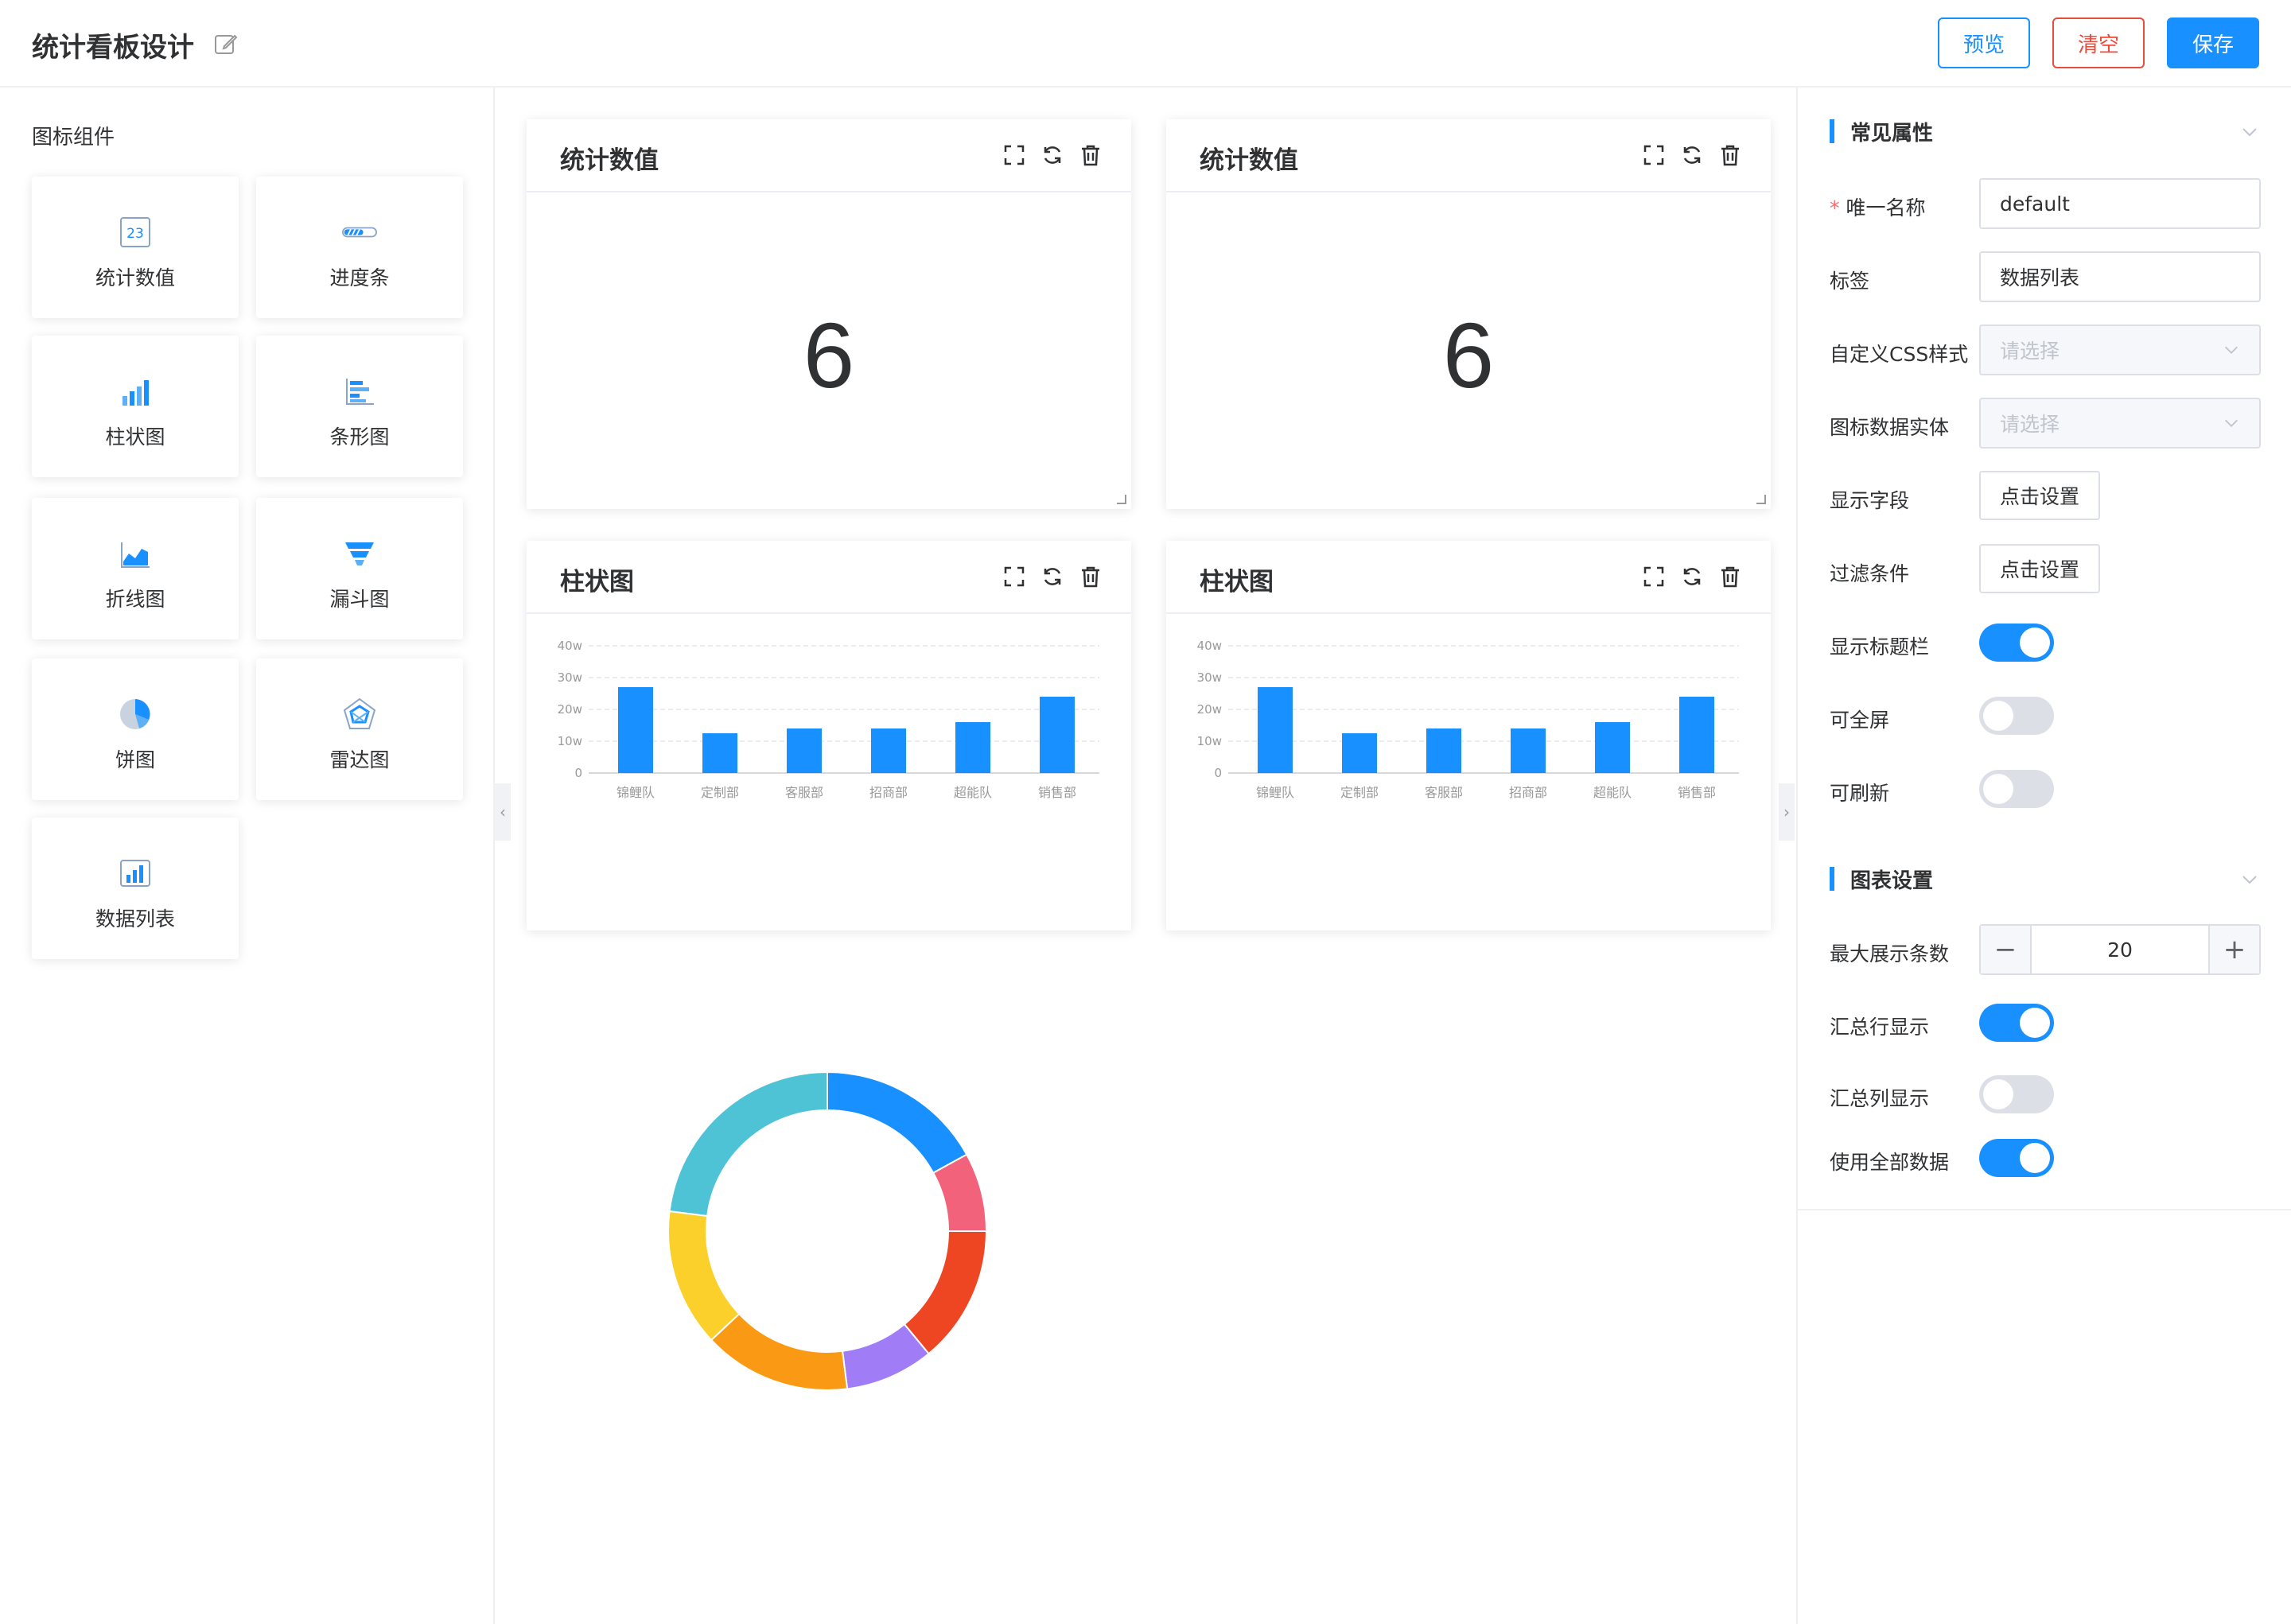  I want to click on tag-input: 数据列表, so click(2120, 276).